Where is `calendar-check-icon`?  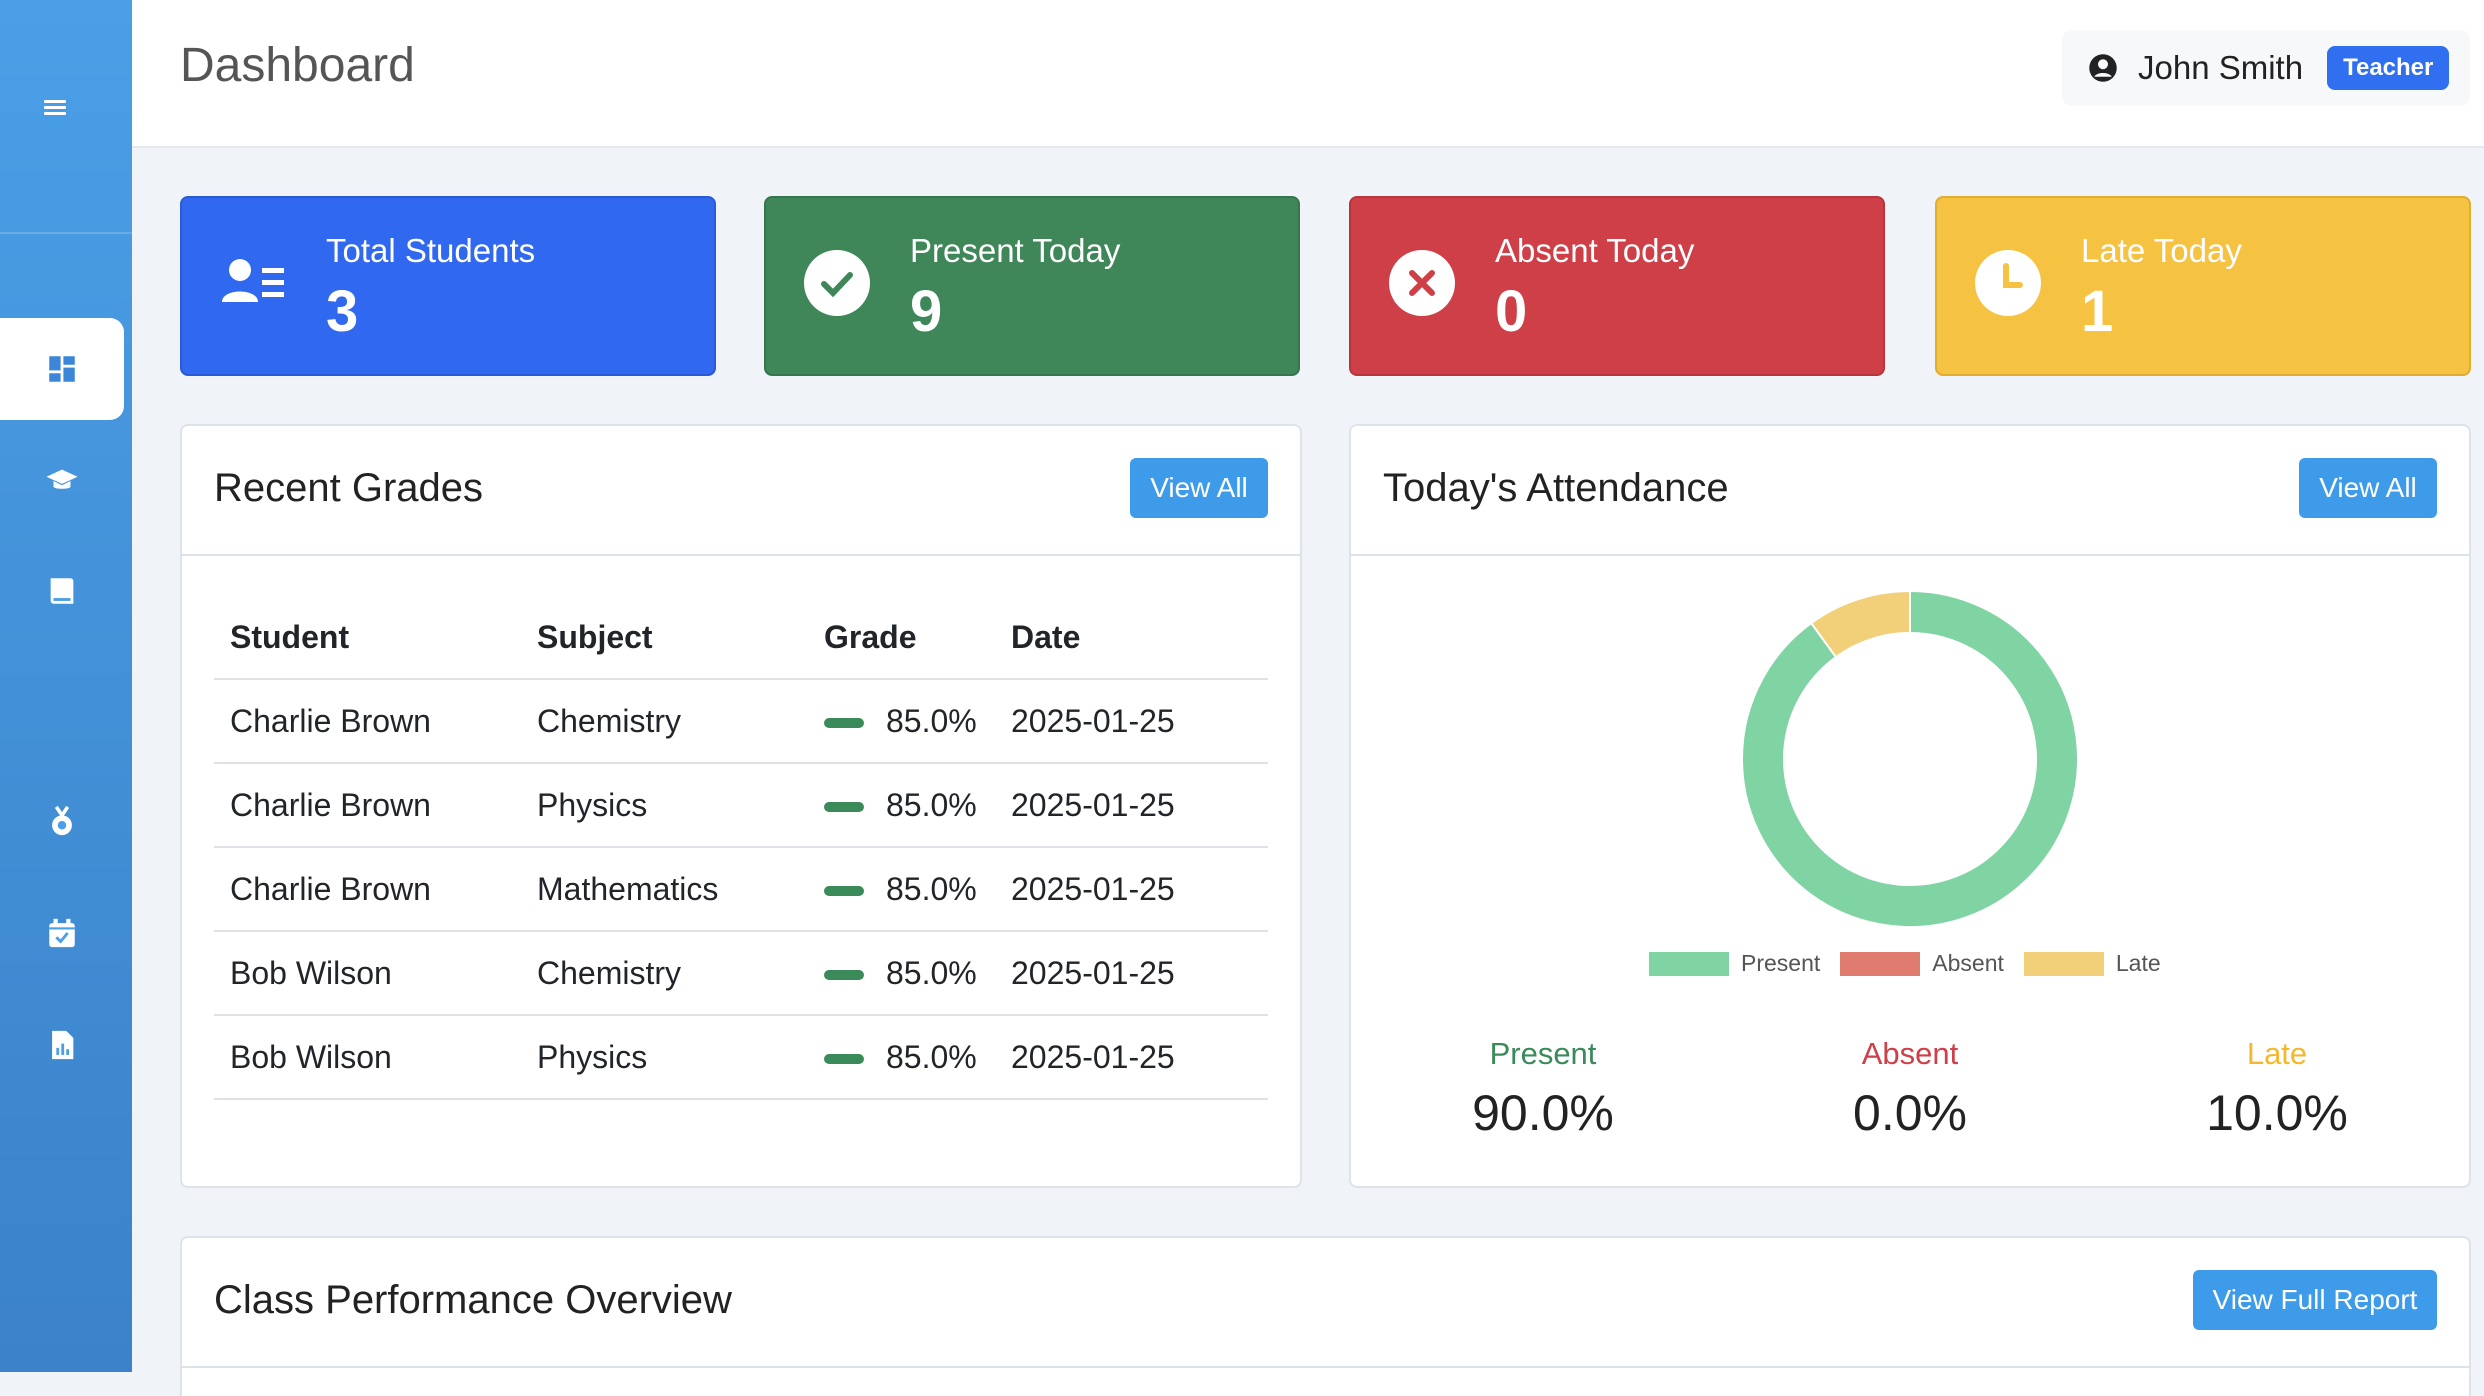 calendar-check-icon is located at coordinates (62, 933).